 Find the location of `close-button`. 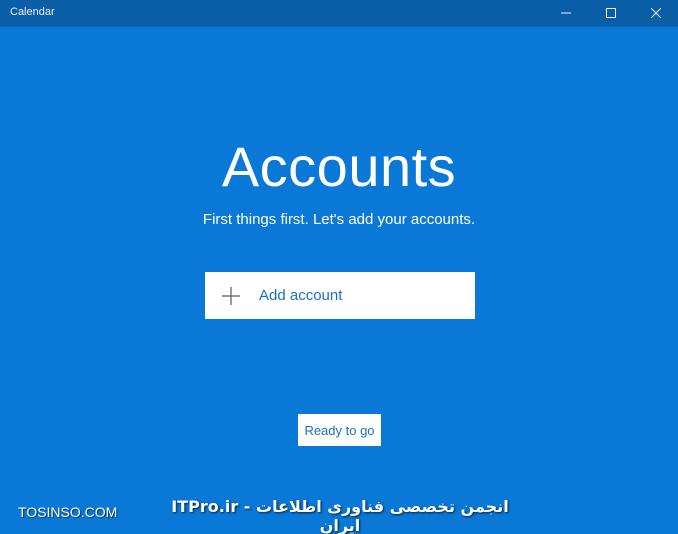

close-button is located at coordinates (655, 13).